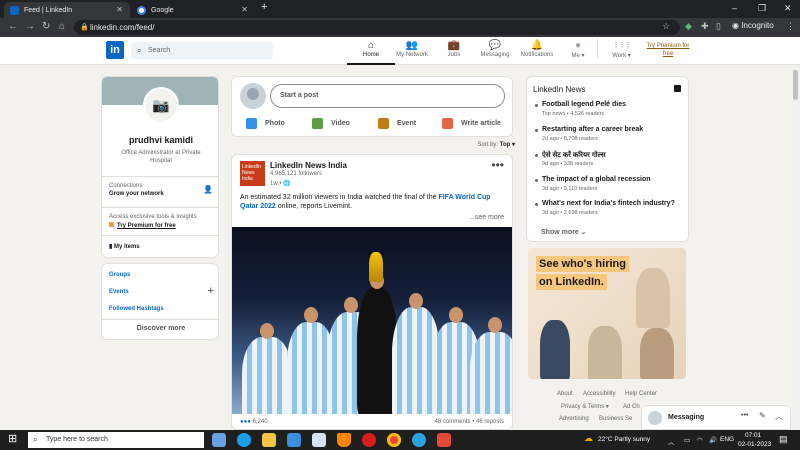 The height and width of the screenshot is (450, 800). I want to click on compose-message-icon: ✎, so click(762, 415).